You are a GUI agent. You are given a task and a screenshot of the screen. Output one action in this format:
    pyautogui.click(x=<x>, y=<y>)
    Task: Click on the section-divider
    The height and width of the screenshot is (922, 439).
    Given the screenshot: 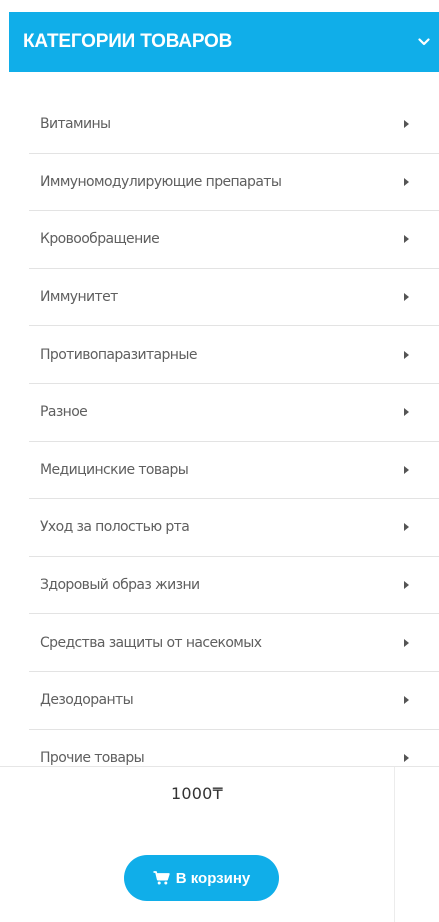 What is the action you would take?
    pyautogui.click(x=219, y=766)
    